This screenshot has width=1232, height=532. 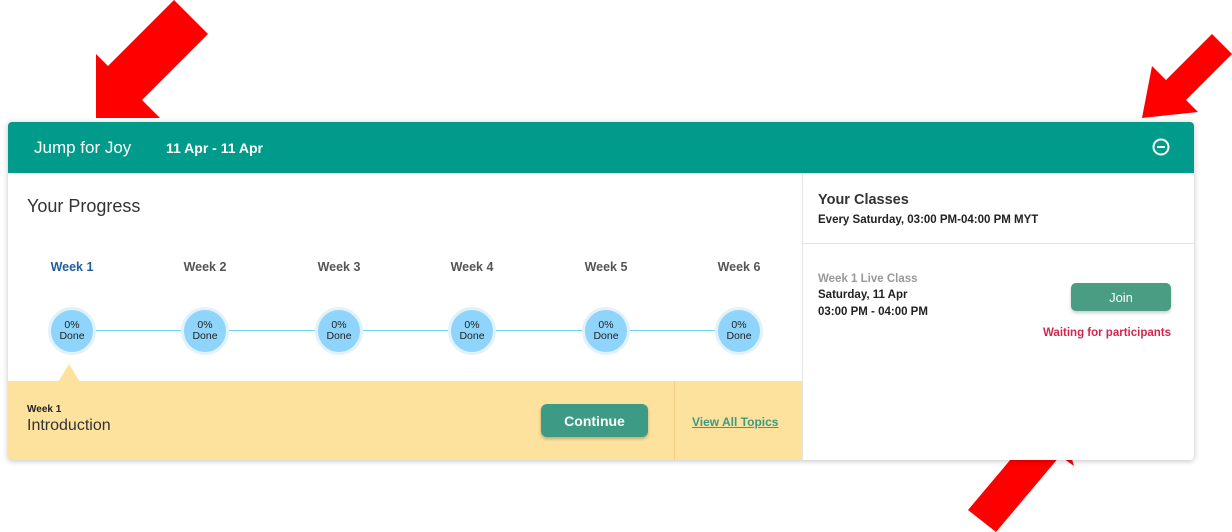 I want to click on live-class-time: 03:00 PM - 04:00 PM, so click(x=873, y=312).